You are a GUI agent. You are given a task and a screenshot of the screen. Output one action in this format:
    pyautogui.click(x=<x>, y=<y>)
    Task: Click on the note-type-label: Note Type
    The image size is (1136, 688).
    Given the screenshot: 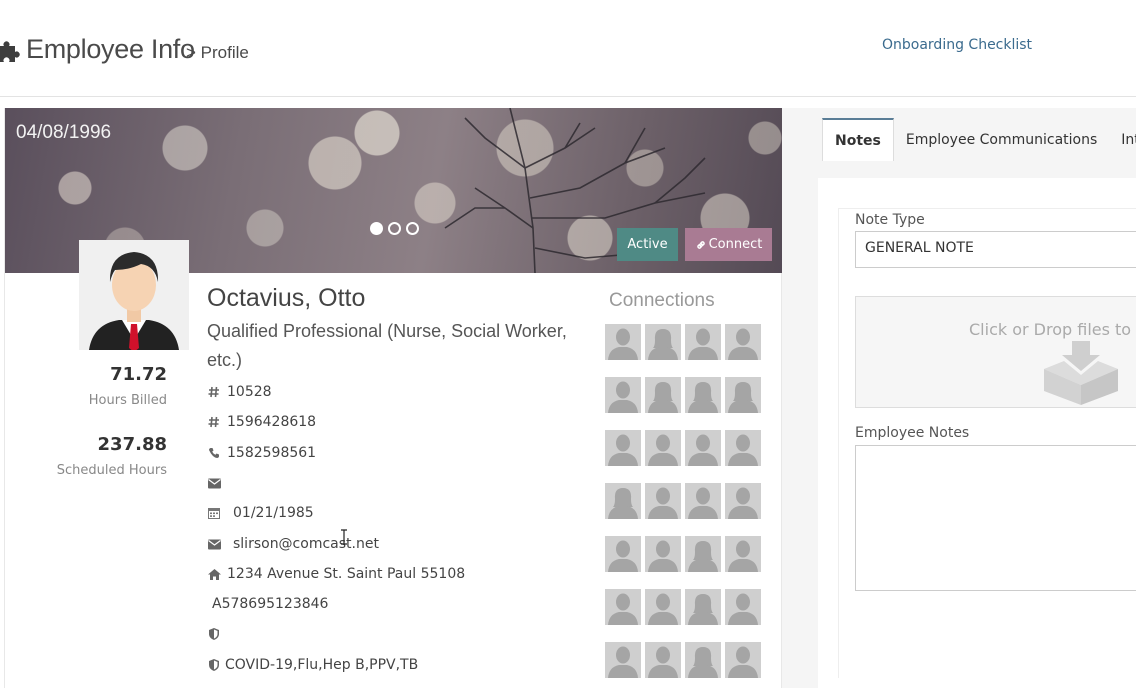 What is the action you would take?
    pyautogui.click(x=890, y=220)
    